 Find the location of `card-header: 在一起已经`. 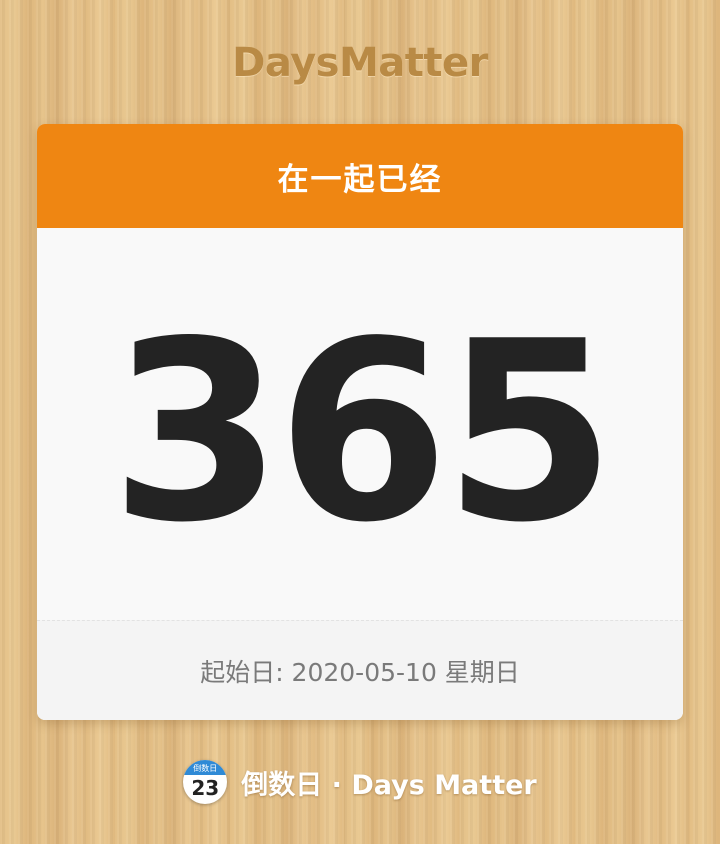

card-header: 在一起已经 is located at coordinates (360, 176).